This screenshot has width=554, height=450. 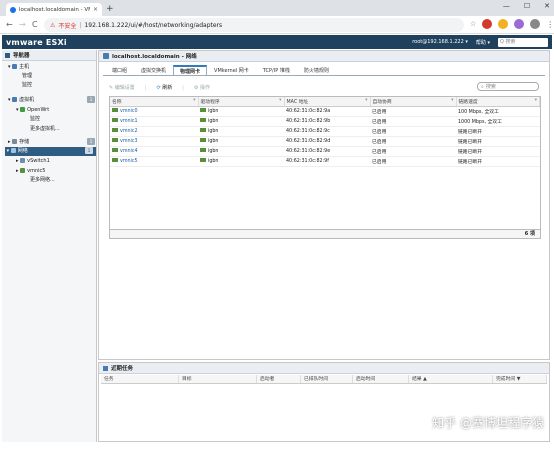 I want to click on cell-name: vmnic1, so click(x=154, y=121).